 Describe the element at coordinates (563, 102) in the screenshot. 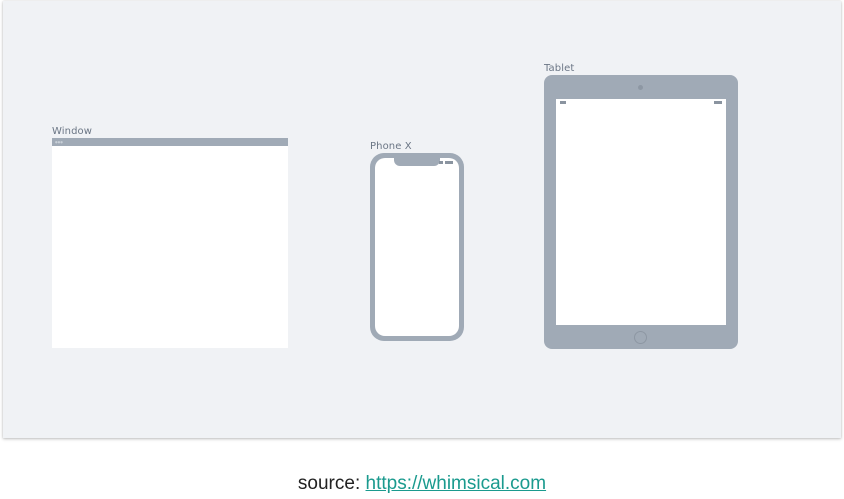

I see `tablet-signal-icon` at that location.